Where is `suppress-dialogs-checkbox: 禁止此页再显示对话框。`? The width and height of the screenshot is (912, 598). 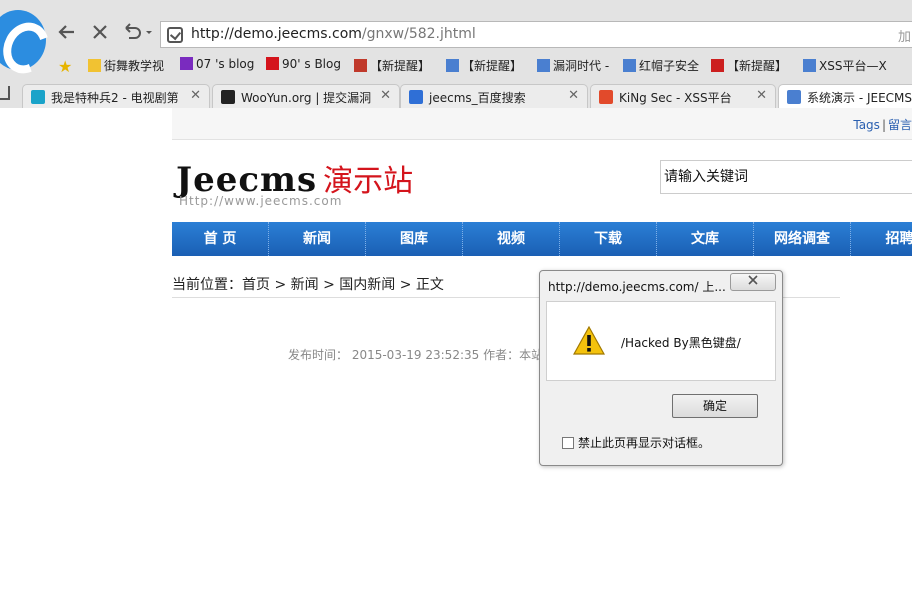 suppress-dialogs-checkbox: 禁止此页再显示对话框。 is located at coordinates (636, 442).